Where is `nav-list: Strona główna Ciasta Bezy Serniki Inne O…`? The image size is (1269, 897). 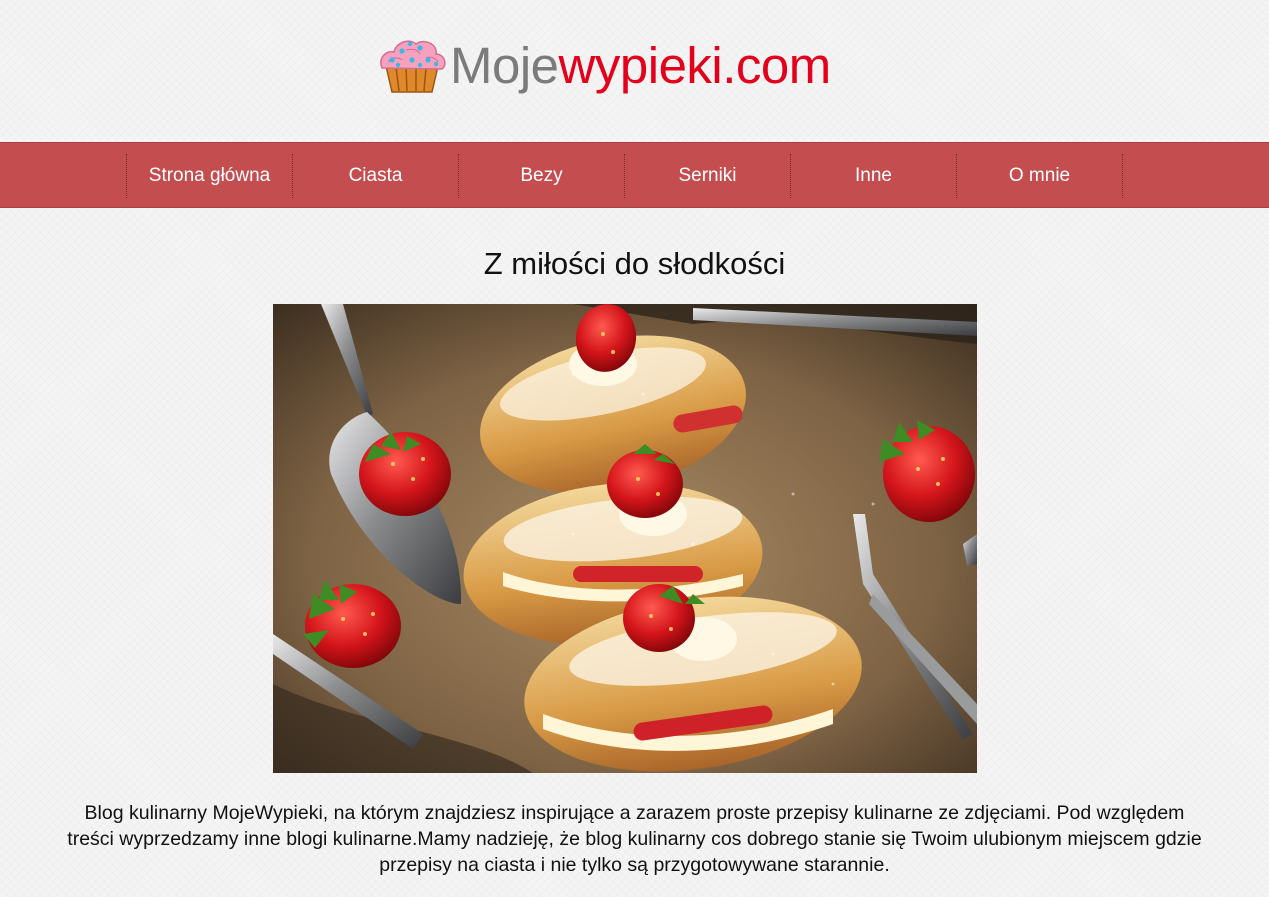
nav-list: Strona główna Ciasta Bezy Serniki Inne O… is located at coordinates (624, 176).